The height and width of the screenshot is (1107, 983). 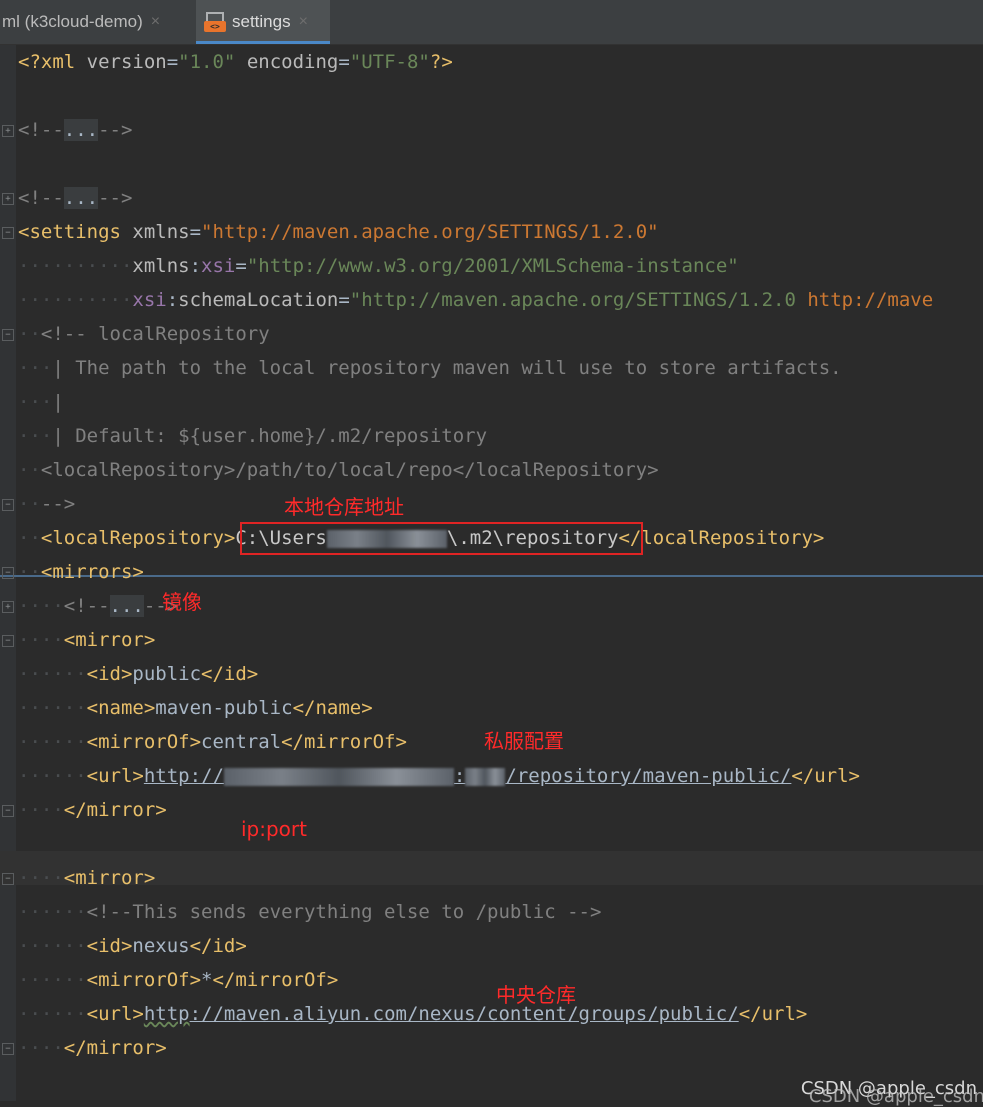 I want to click on tab-settings: <> settings ×, so click(x=263, y=22).